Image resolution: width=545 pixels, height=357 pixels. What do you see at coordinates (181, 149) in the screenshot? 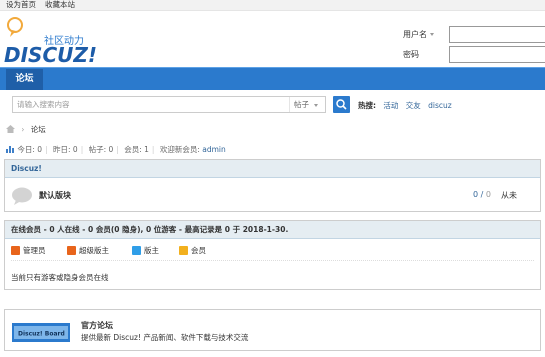
I see `welcome-prefix: 欢迎新会员:` at bounding box center [181, 149].